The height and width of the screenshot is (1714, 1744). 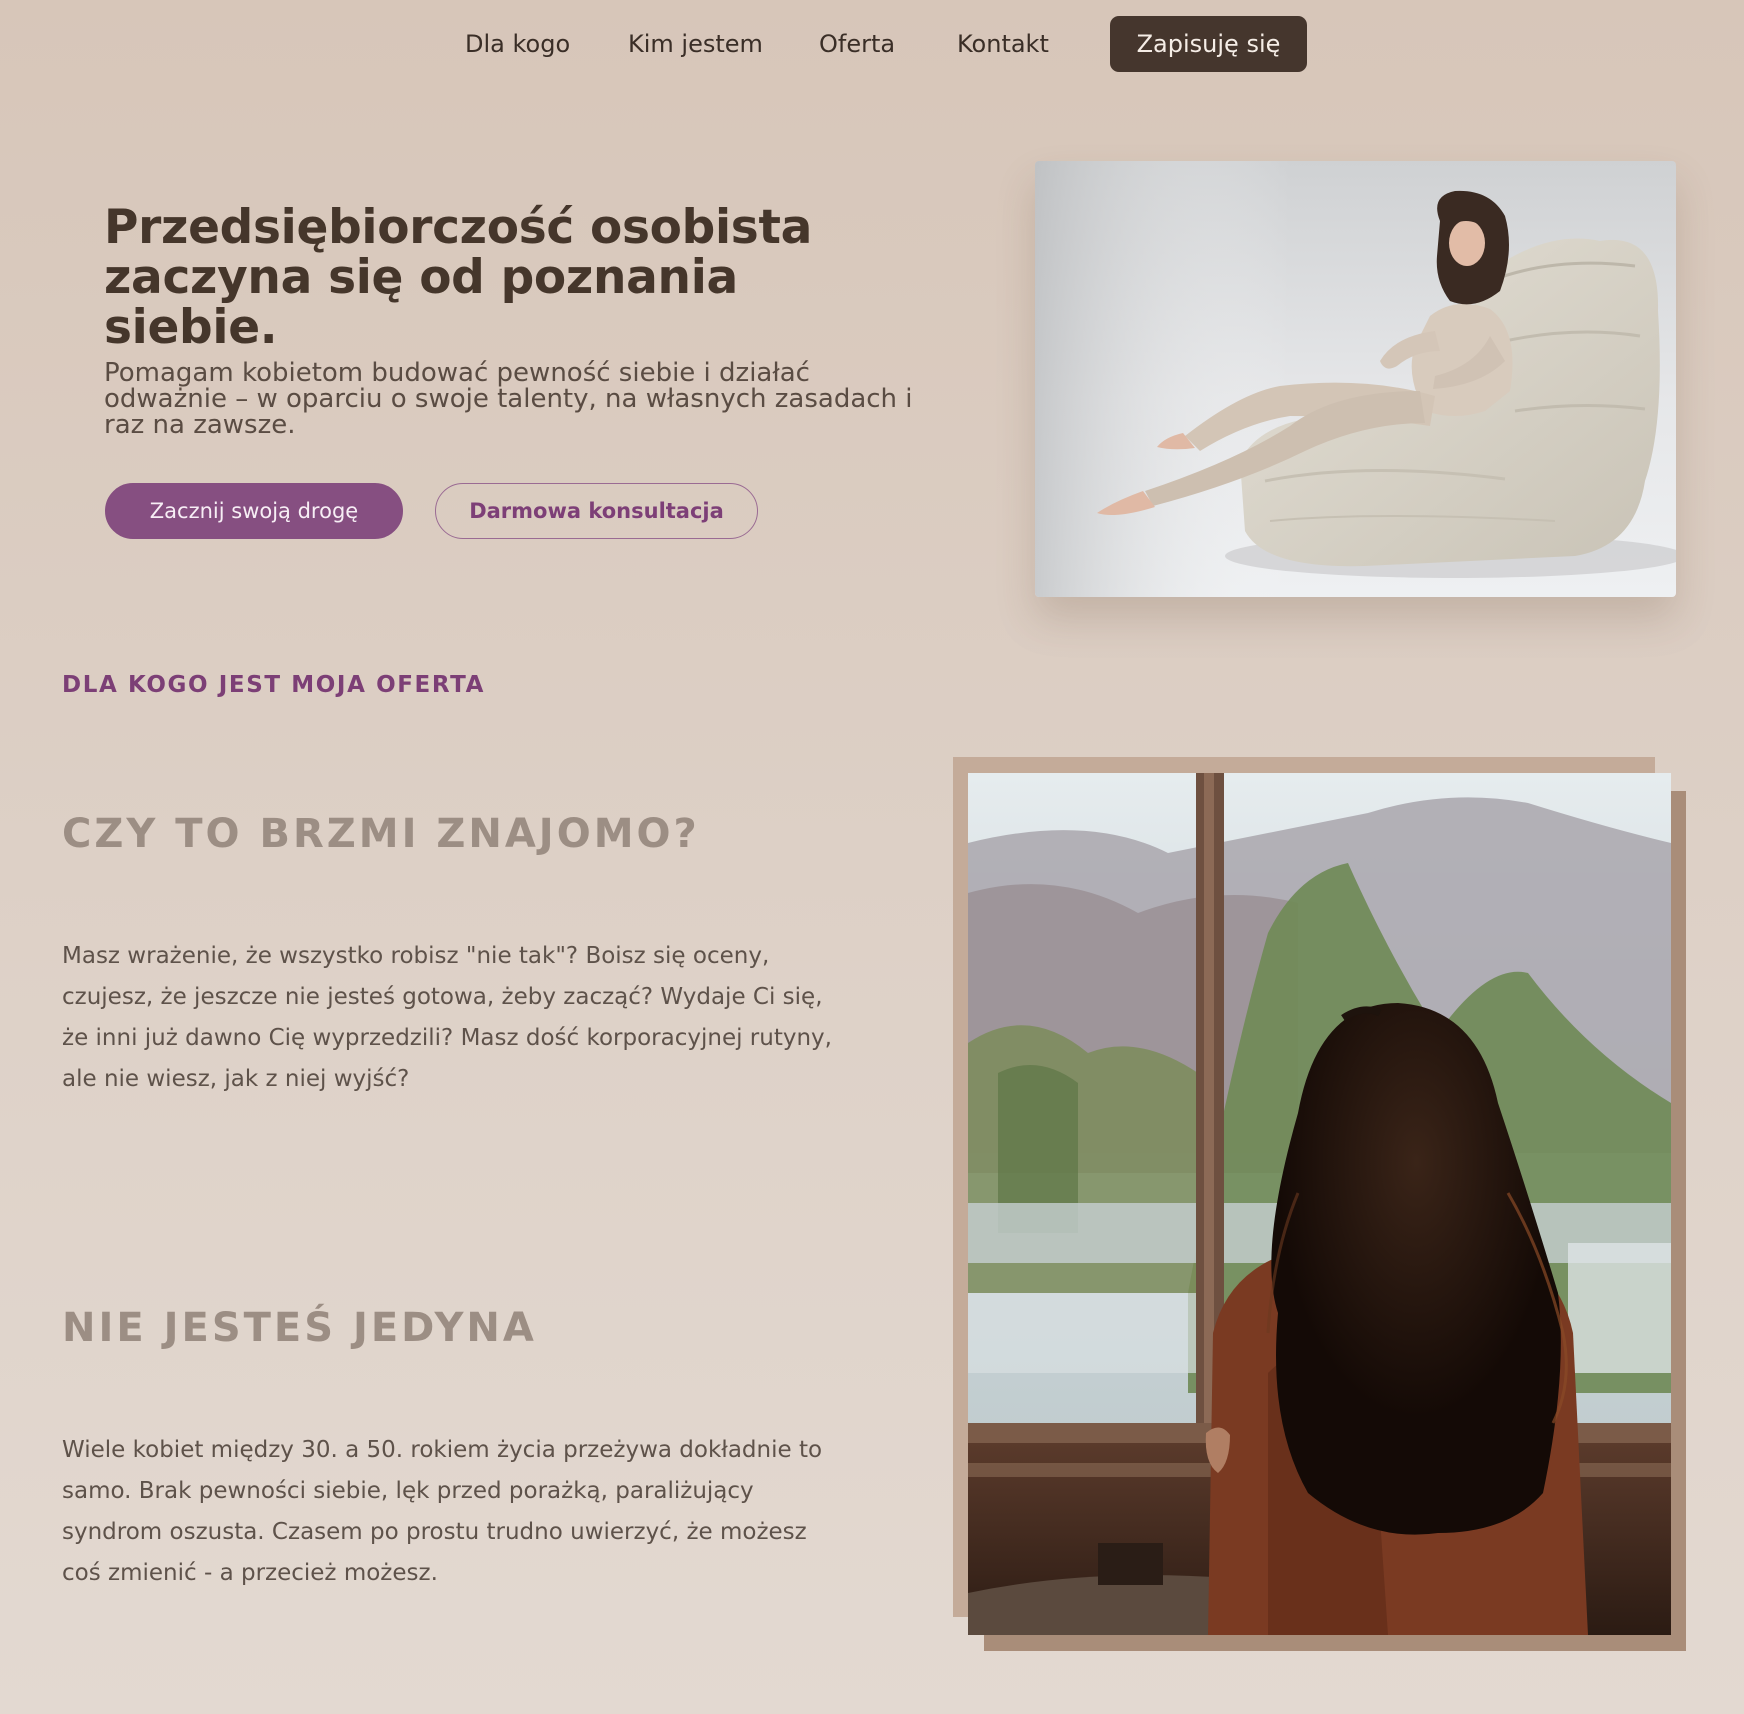 I want to click on hero-portrait-image, so click(x=1355, y=379).